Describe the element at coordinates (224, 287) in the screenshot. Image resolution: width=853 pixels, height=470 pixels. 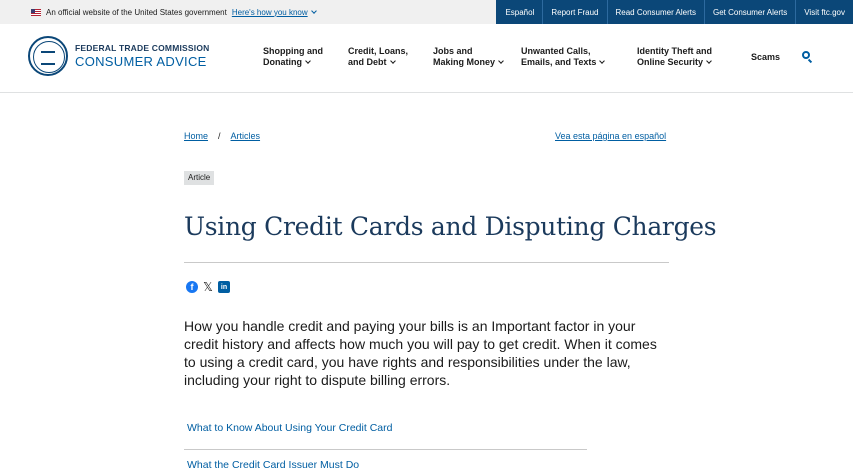
I see `linkedin-icon: in` at that location.